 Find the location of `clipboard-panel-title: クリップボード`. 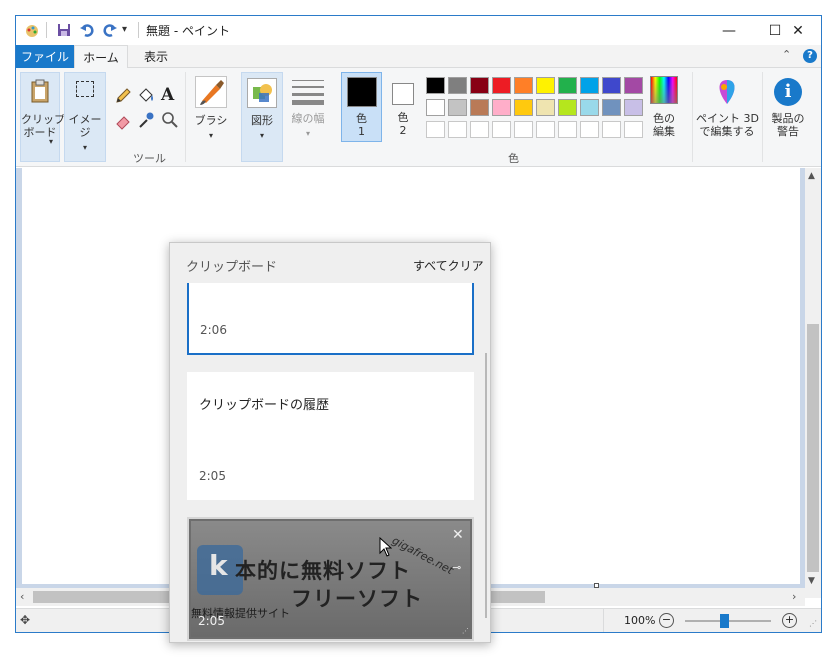

clipboard-panel-title: クリップボード is located at coordinates (232, 267).